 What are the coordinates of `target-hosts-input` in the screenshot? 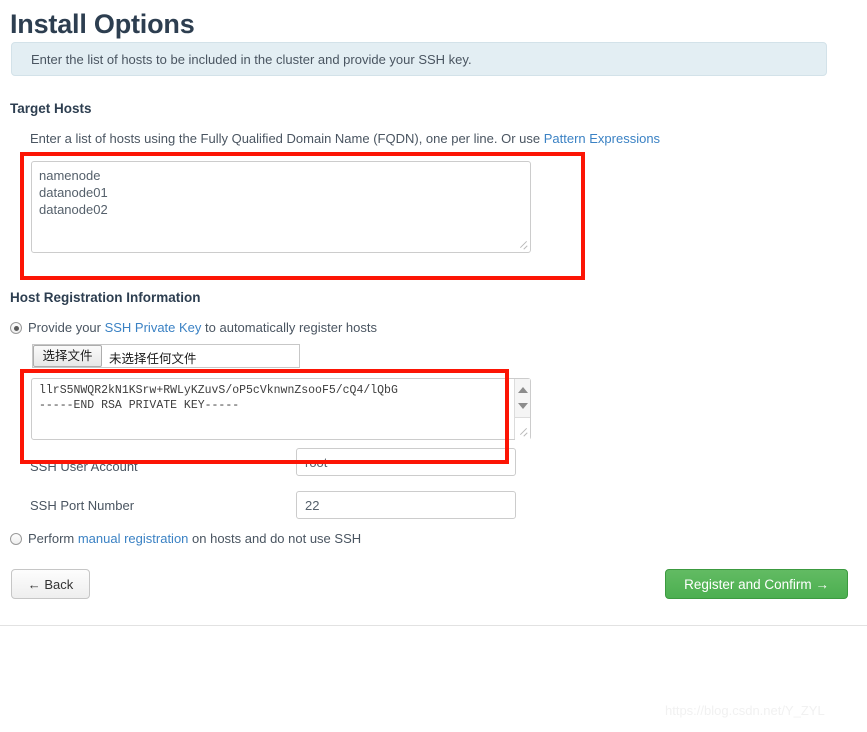 It's located at (281, 207).